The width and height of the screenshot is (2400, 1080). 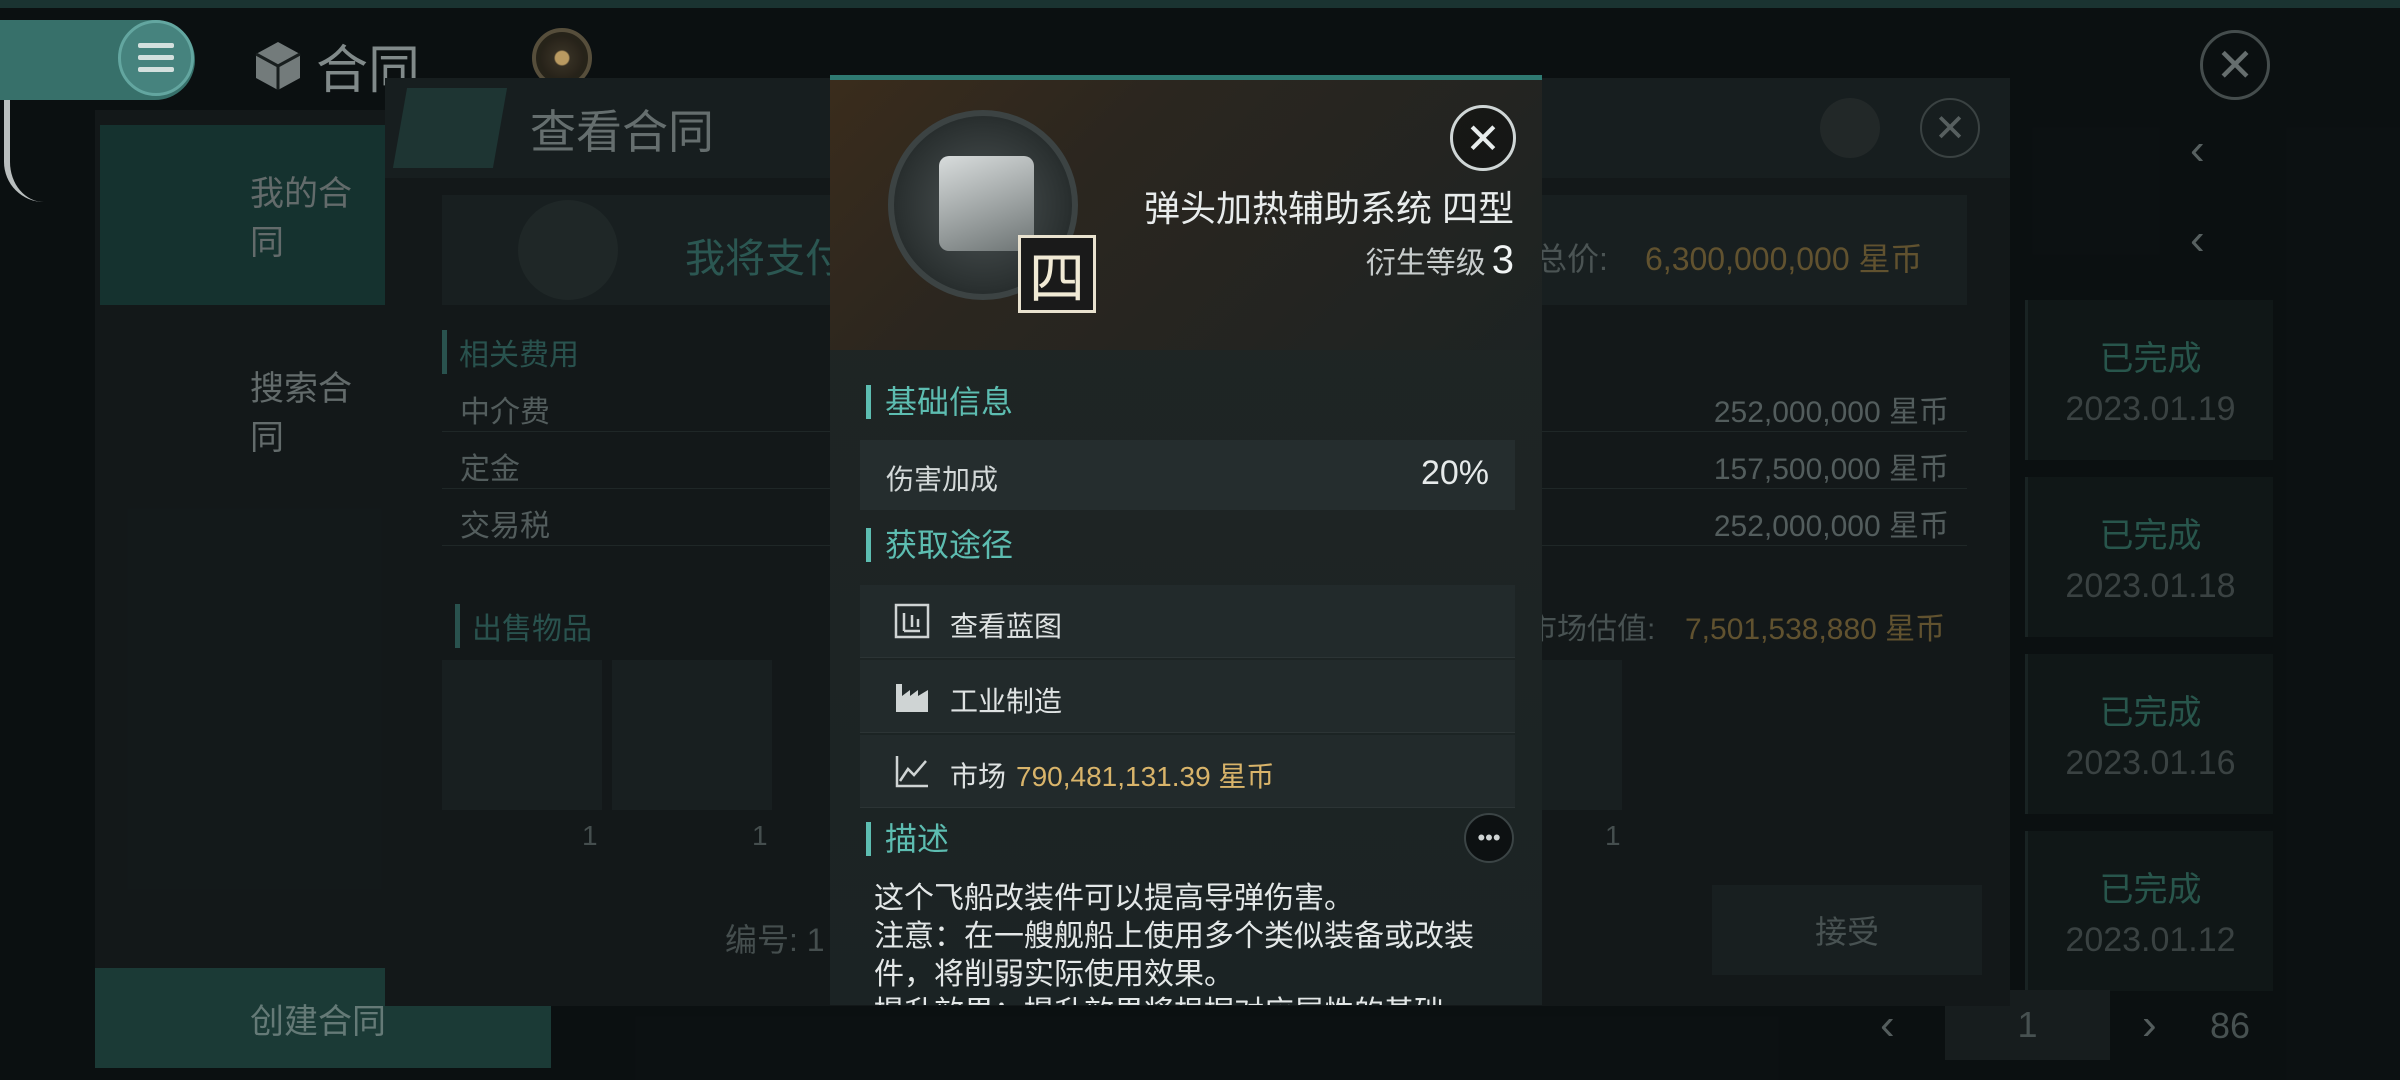 I want to click on stat-row: 伤害加成 20%, so click(x=1187, y=475).